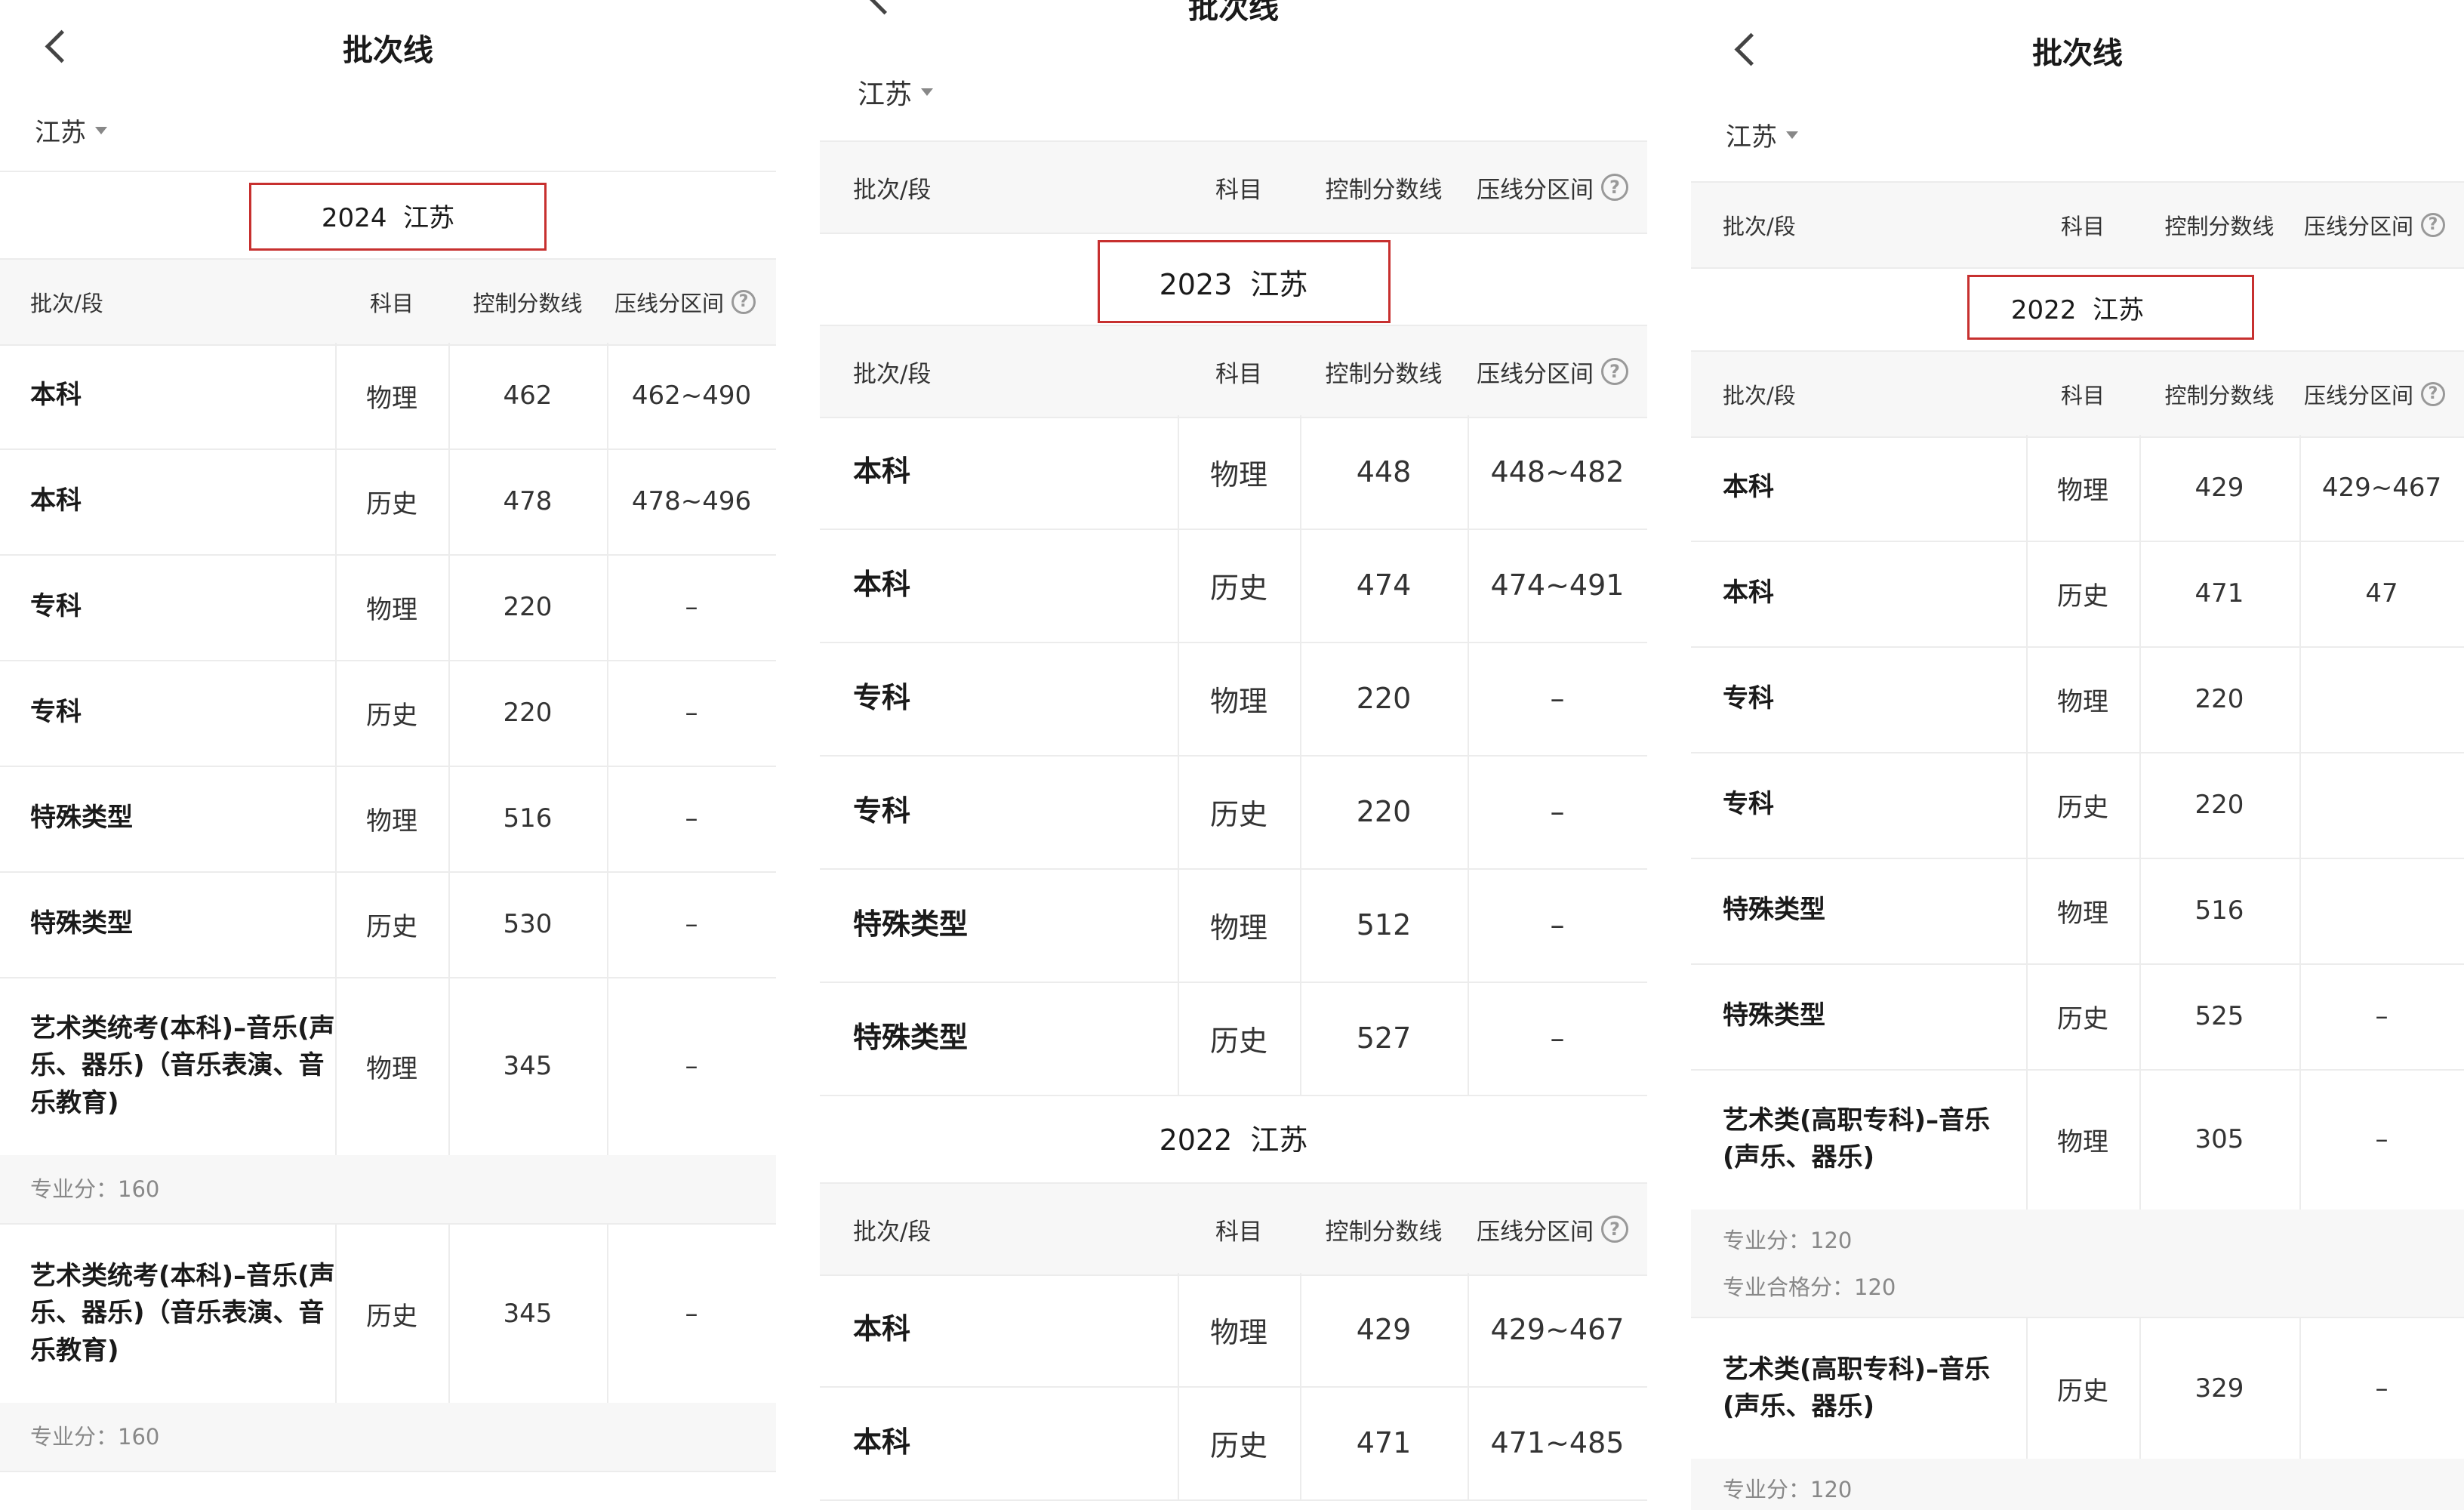 The width and height of the screenshot is (2464, 1510). Describe the element at coordinates (1238, 1332) in the screenshot. I see `cell-subject: 物理` at that location.